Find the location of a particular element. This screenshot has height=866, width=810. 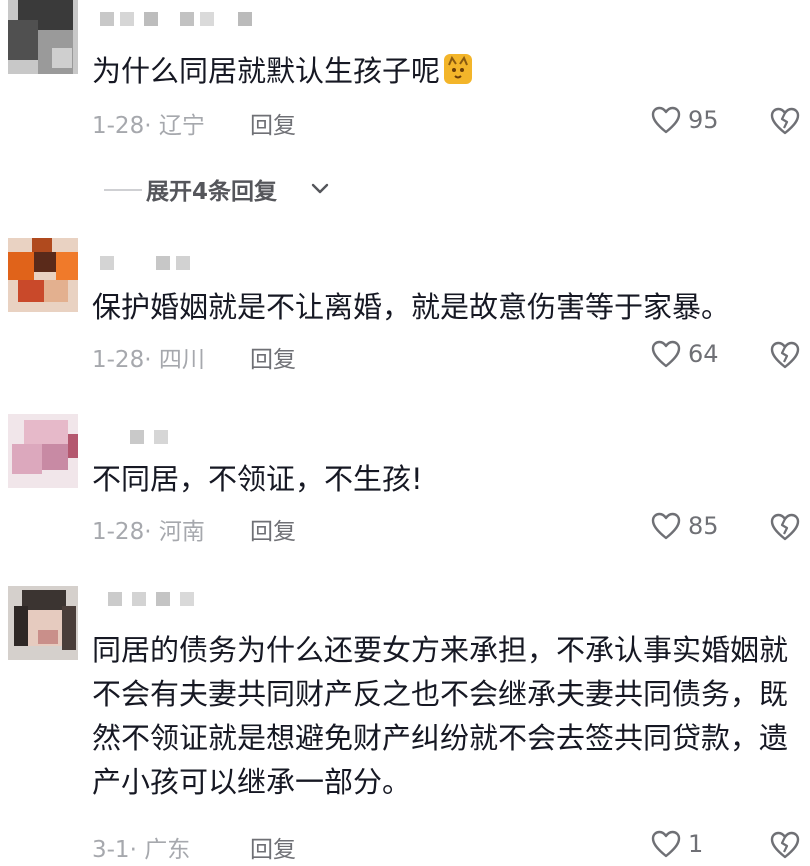

comment-location: 广东 is located at coordinates (167, 850).